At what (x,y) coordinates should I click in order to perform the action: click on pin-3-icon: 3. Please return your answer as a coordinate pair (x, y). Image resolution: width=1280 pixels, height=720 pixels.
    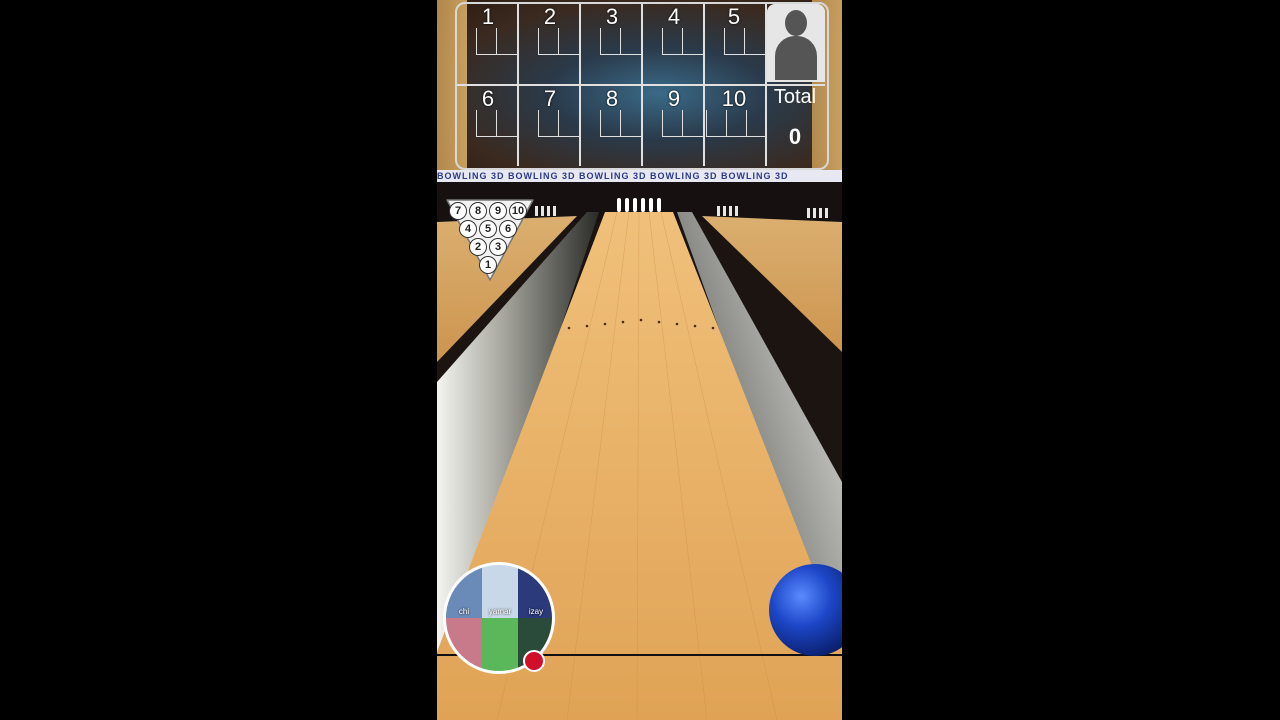
    Looking at the image, I should click on (498, 247).